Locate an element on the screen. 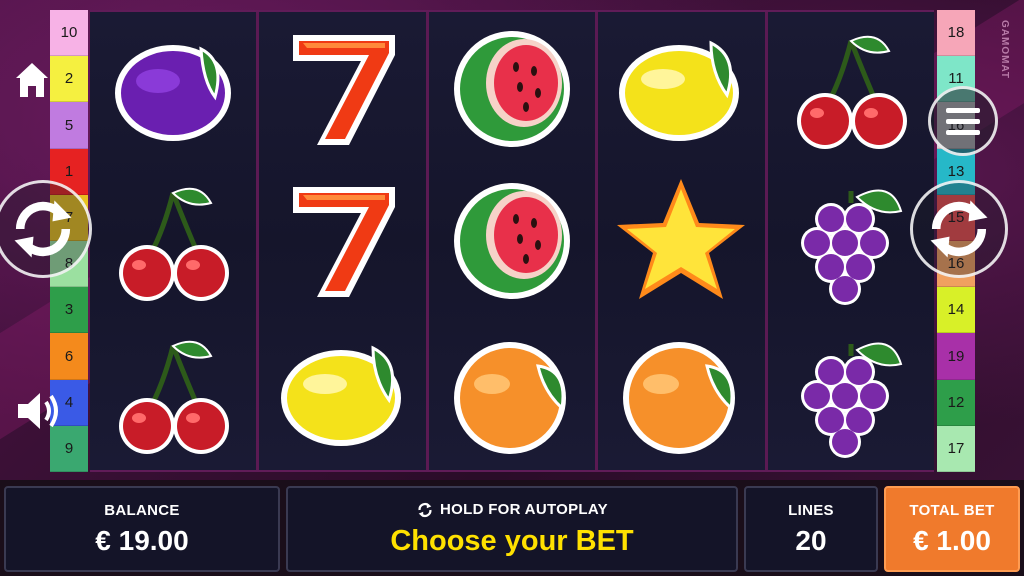 The height and width of the screenshot is (576, 1024). total-bet-panel: TOTAL BET € 1.00 is located at coordinates (952, 529).